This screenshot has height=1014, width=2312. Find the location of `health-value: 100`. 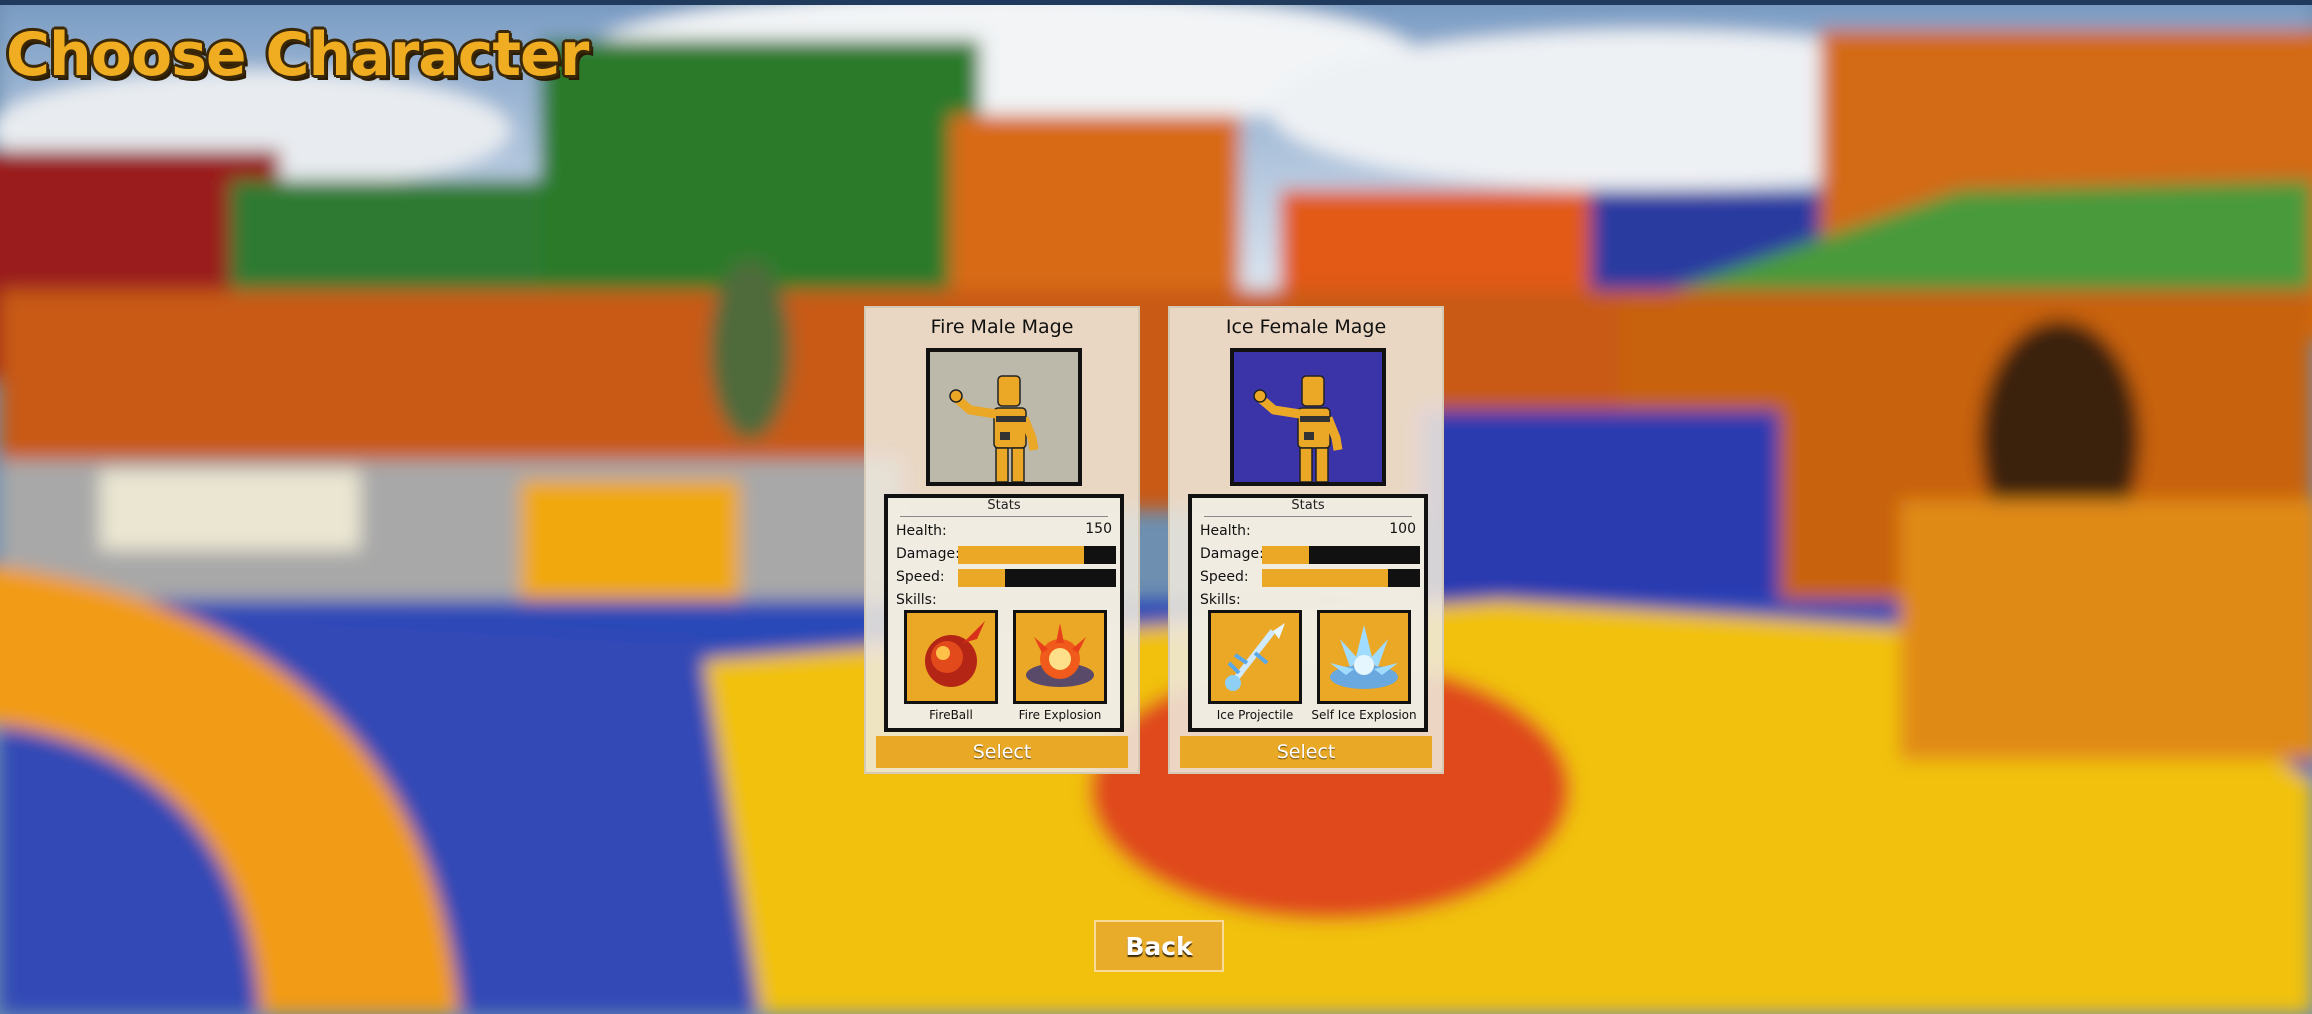

health-value: 100 is located at coordinates (1402, 529).